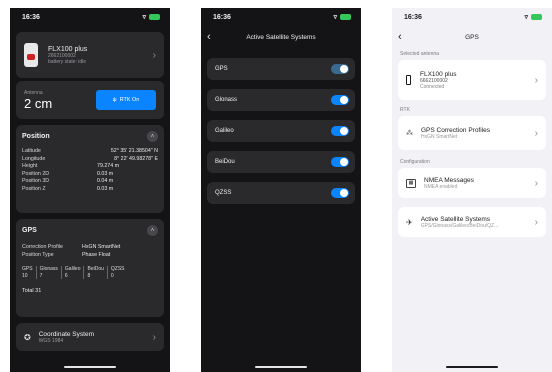 The image size is (552, 372). What do you see at coordinates (411, 183) in the screenshot?
I see `message-icon: ▦` at bounding box center [411, 183].